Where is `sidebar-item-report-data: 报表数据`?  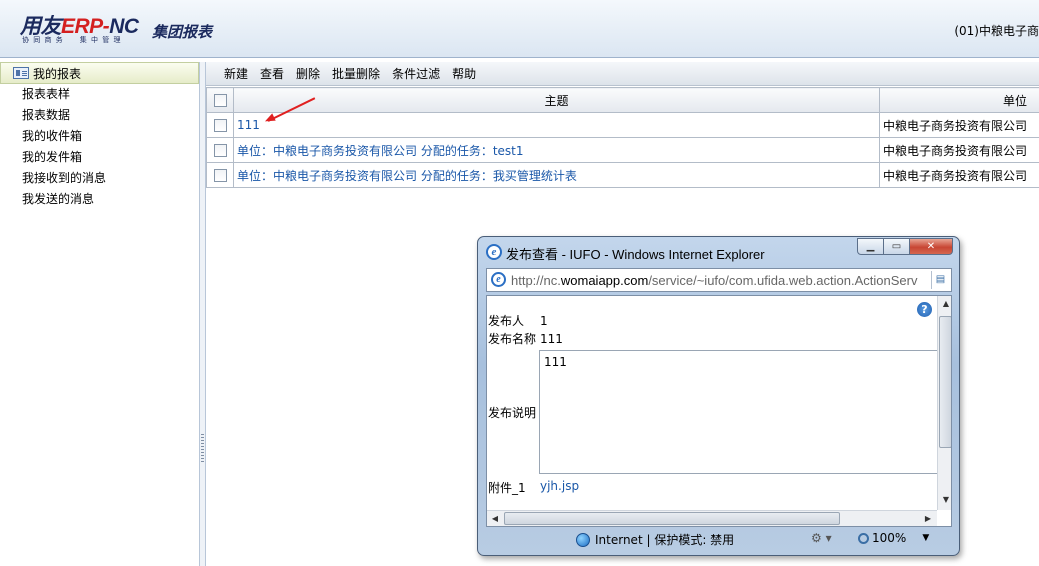
sidebar-item-report-data: 报表数据 is located at coordinates (99, 115).